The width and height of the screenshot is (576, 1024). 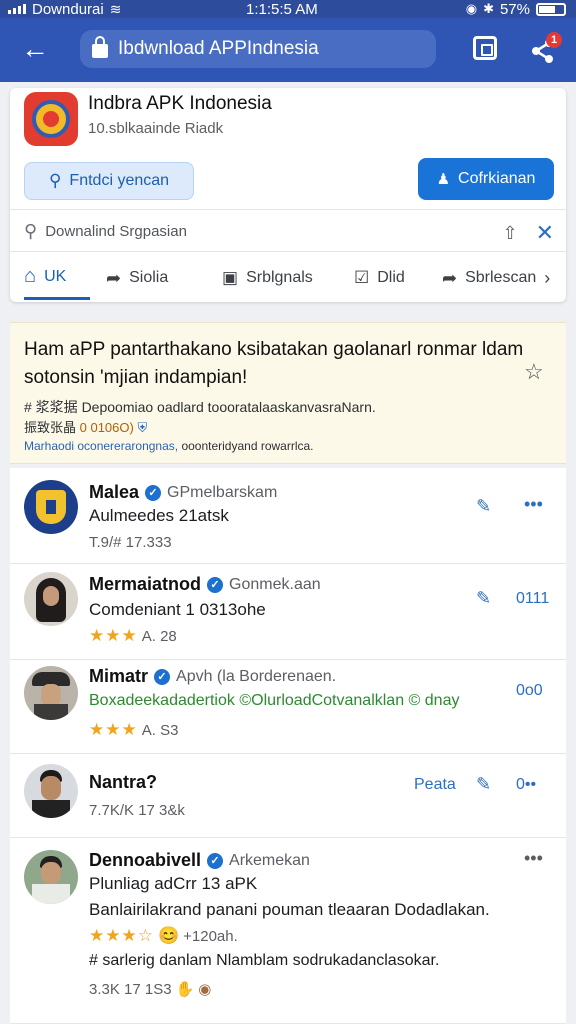 I want to click on notice-line-4-prefix: 振致张晶, so click(x=52, y=427).